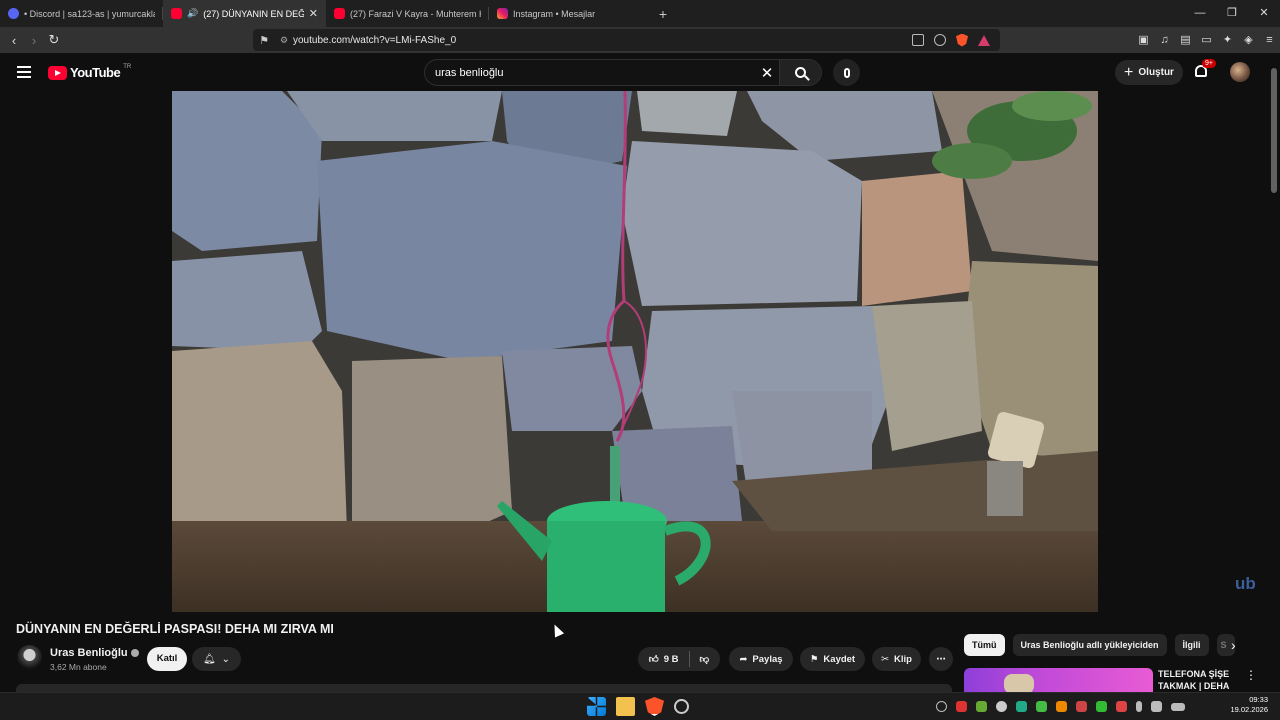  What do you see at coordinates (1156, 706) in the screenshot?
I see `volume-icon` at bounding box center [1156, 706].